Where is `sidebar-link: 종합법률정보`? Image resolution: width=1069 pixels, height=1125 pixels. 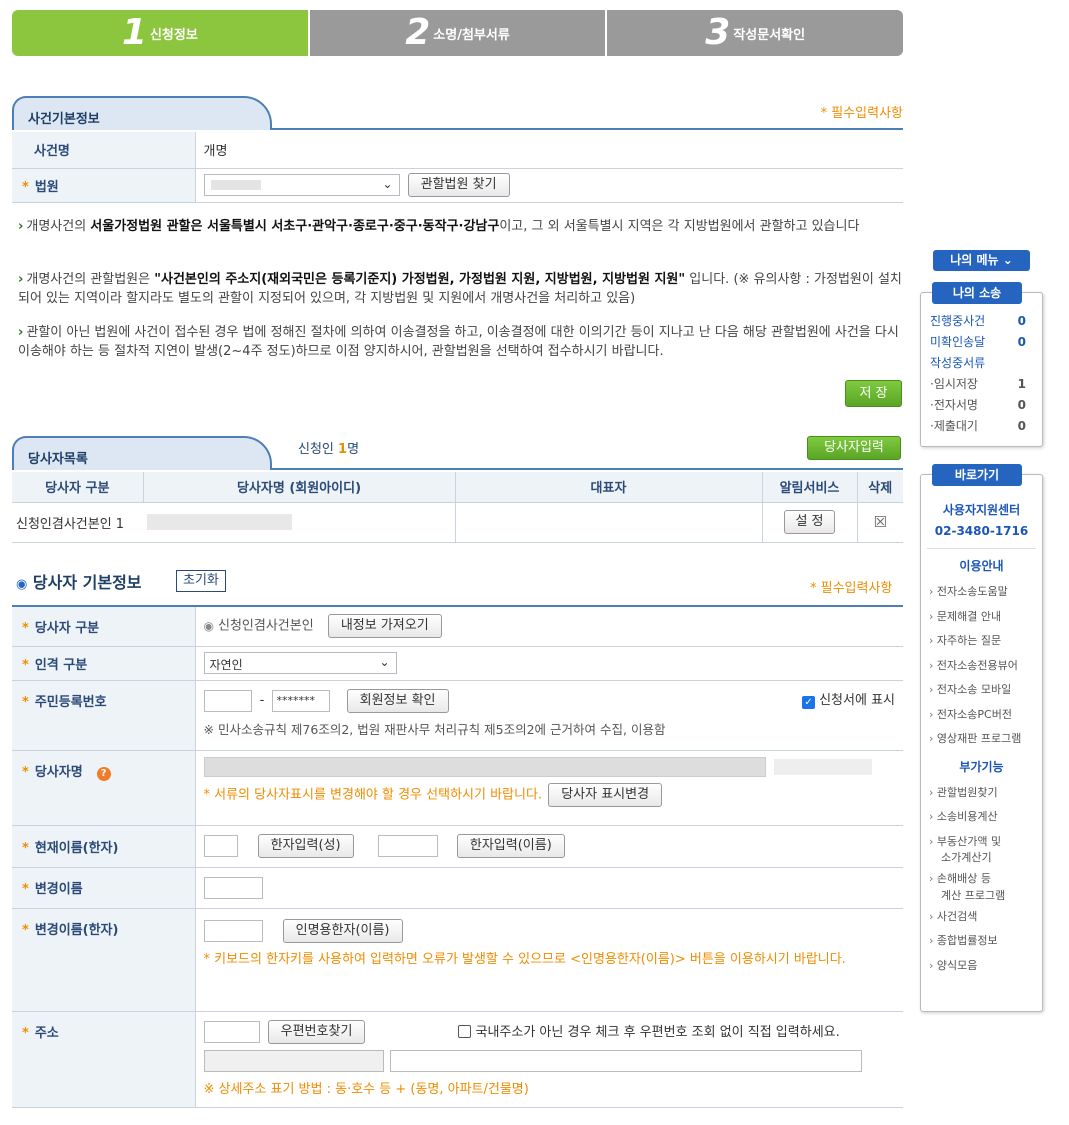 sidebar-link: 종합법률정보 is located at coordinates (985, 941).